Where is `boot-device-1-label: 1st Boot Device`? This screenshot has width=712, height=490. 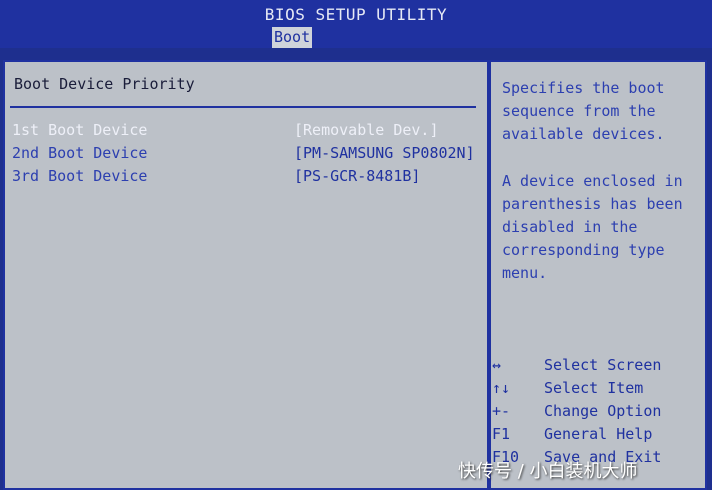
boot-device-1-label: 1st Boot Device is located at coordinates (79, 130).